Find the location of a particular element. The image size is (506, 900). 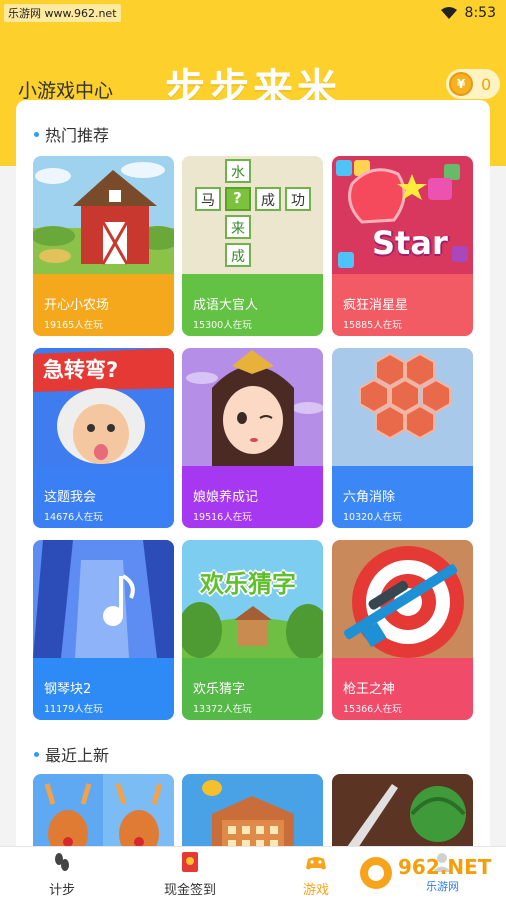

tile-info: 娘娘养成记 19516人在玩 is located at coordinates (252, 497).